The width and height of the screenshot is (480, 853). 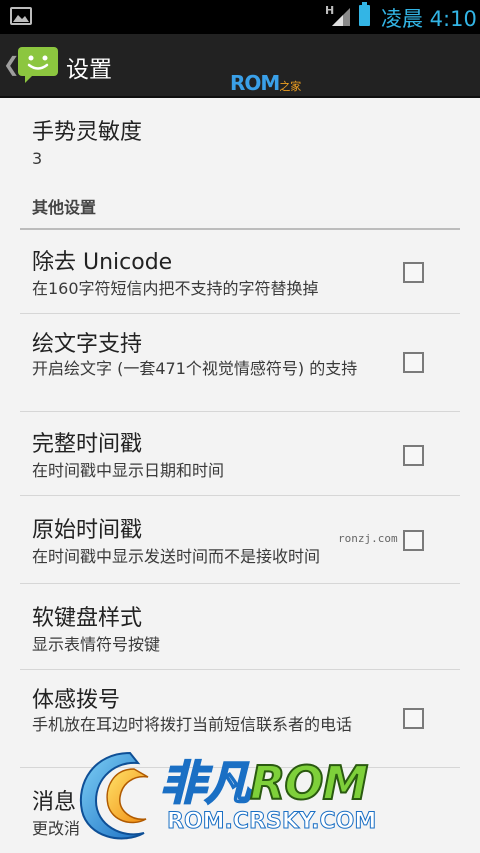 I want to click on pref-gesture-sensitivity: 手势灵敏度 3, so click(x=240, y=141).